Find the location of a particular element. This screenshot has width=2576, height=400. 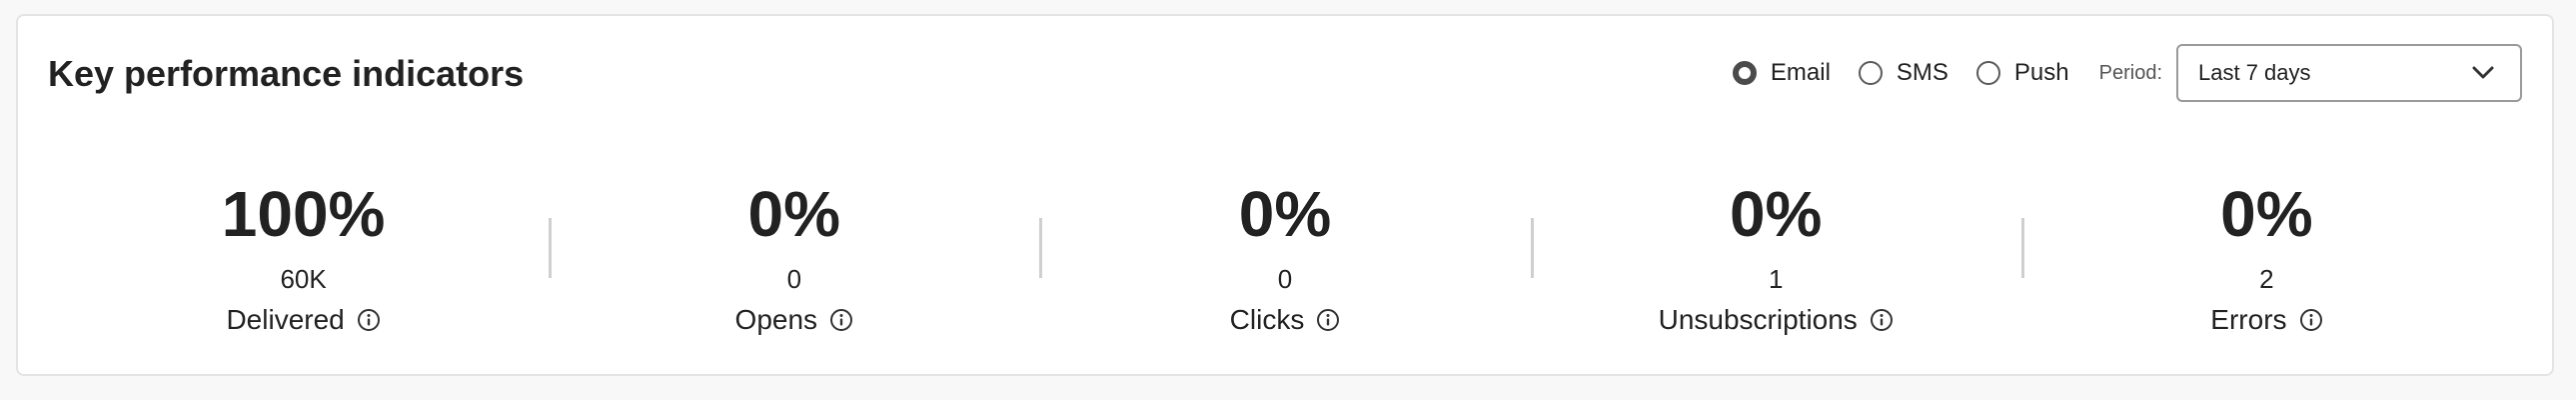

card-title: Key performance indicators is located at coordinates (286, 73).